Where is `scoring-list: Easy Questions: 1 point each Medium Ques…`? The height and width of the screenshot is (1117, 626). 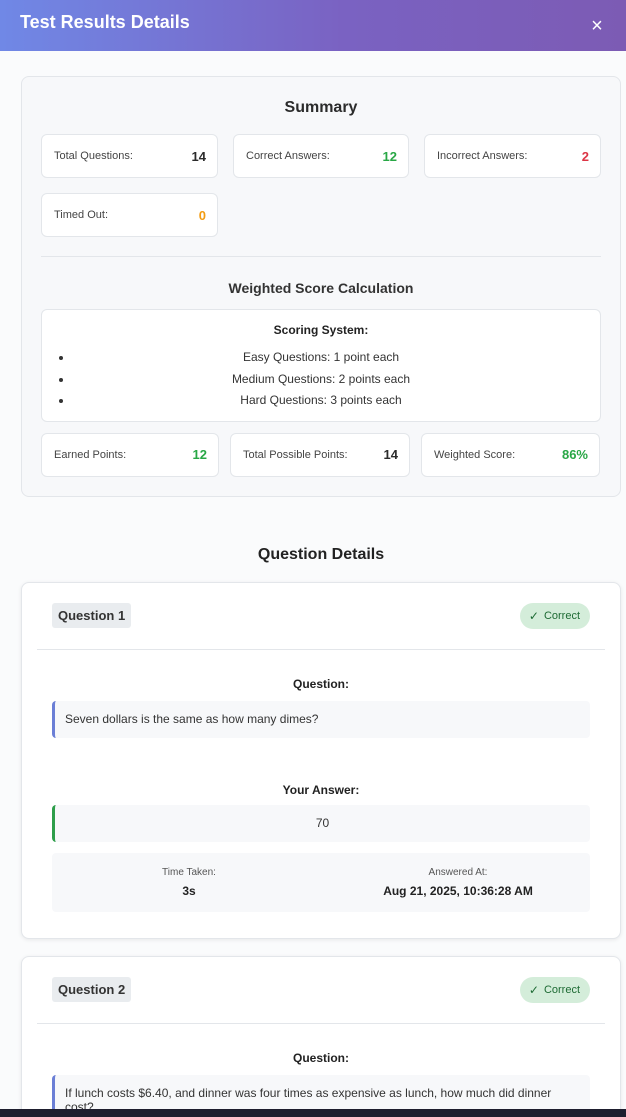
scoring-list: Easy Questions: 1 point each Medium Ques… is located at coordinates (321, 379).